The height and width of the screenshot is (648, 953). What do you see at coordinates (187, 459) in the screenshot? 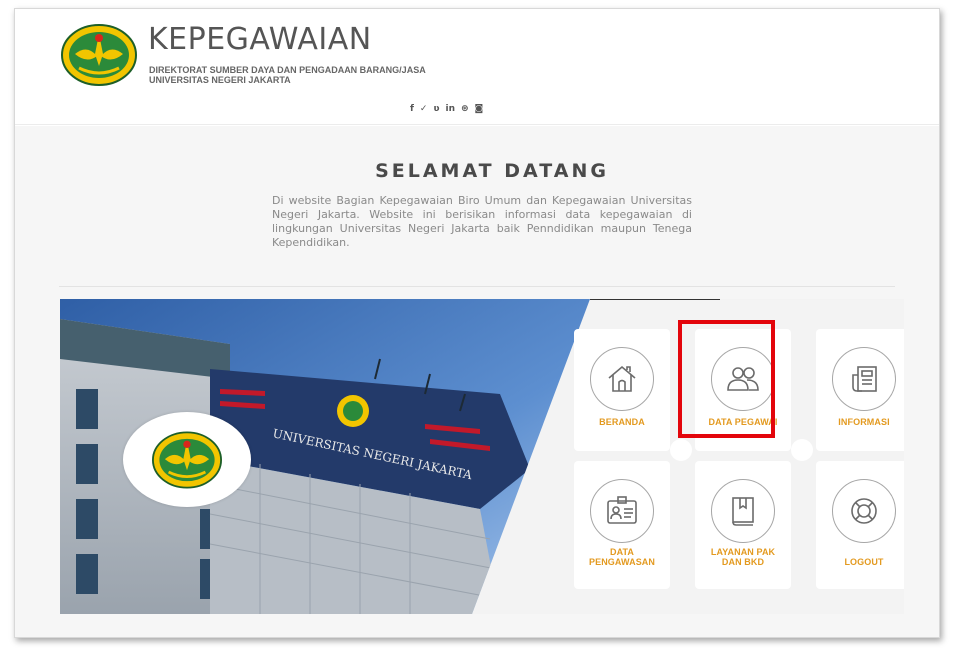
I see `unj-badge` at bounding box center [187, 459].